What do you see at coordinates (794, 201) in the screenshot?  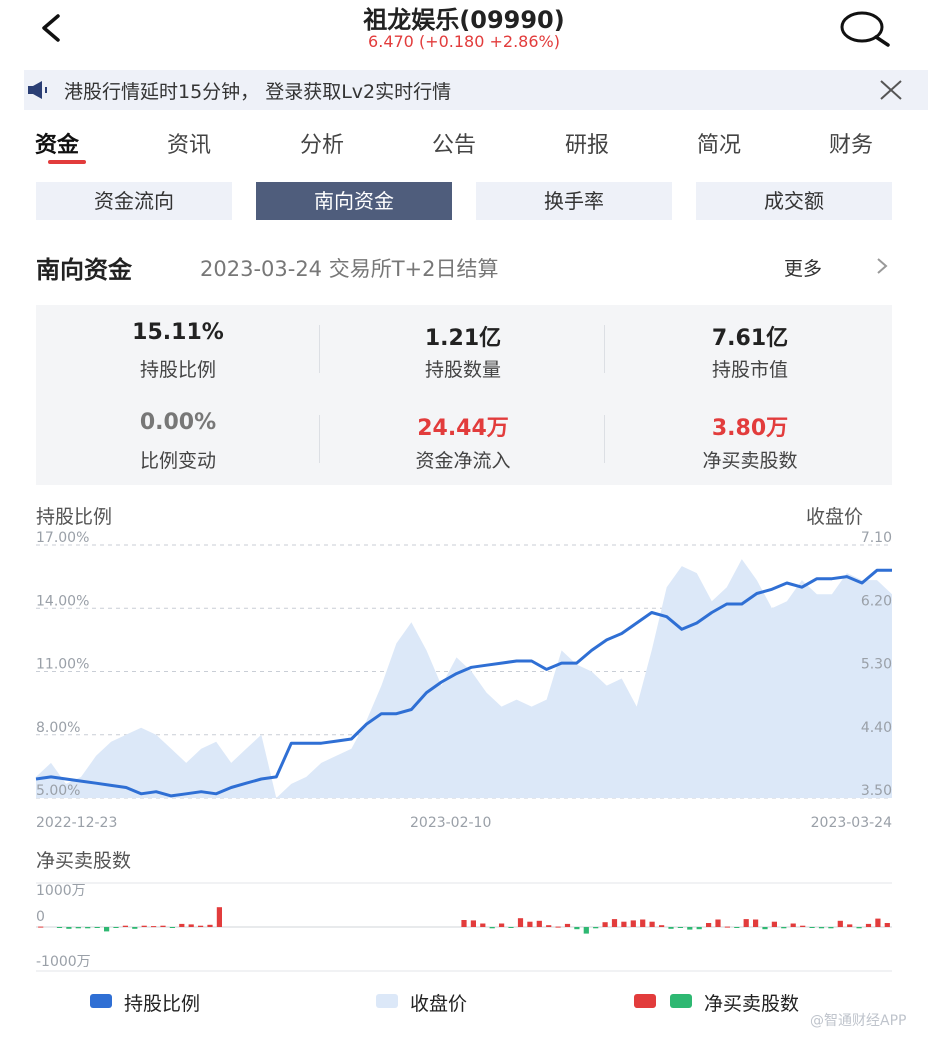 I see `subtab-turnover-amount: 成交额` at bounding box center [794, 201].